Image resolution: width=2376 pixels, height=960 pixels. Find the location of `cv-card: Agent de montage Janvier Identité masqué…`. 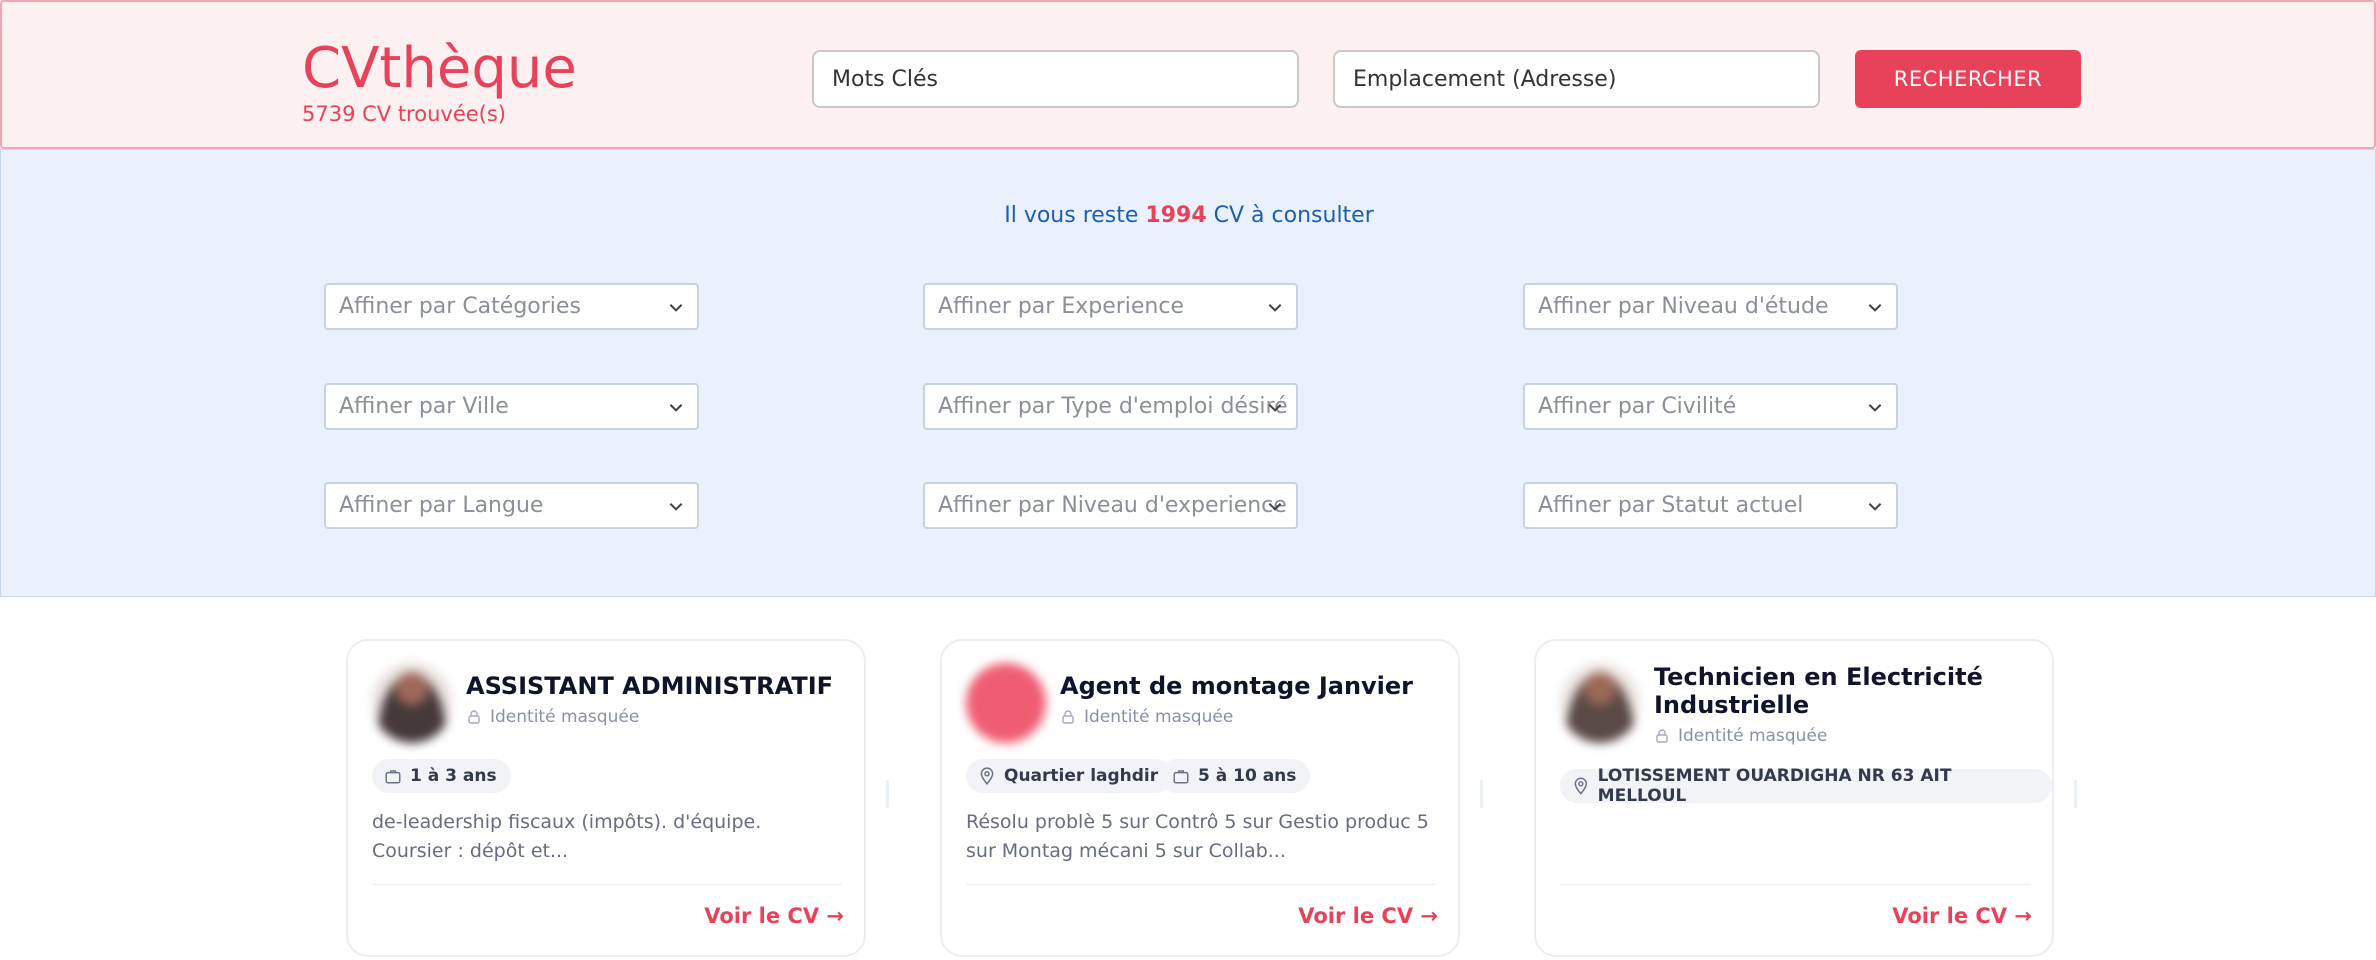

cv-card: Agent de montage Janvier Identité masqué… is located at coordinates (1200, 798).